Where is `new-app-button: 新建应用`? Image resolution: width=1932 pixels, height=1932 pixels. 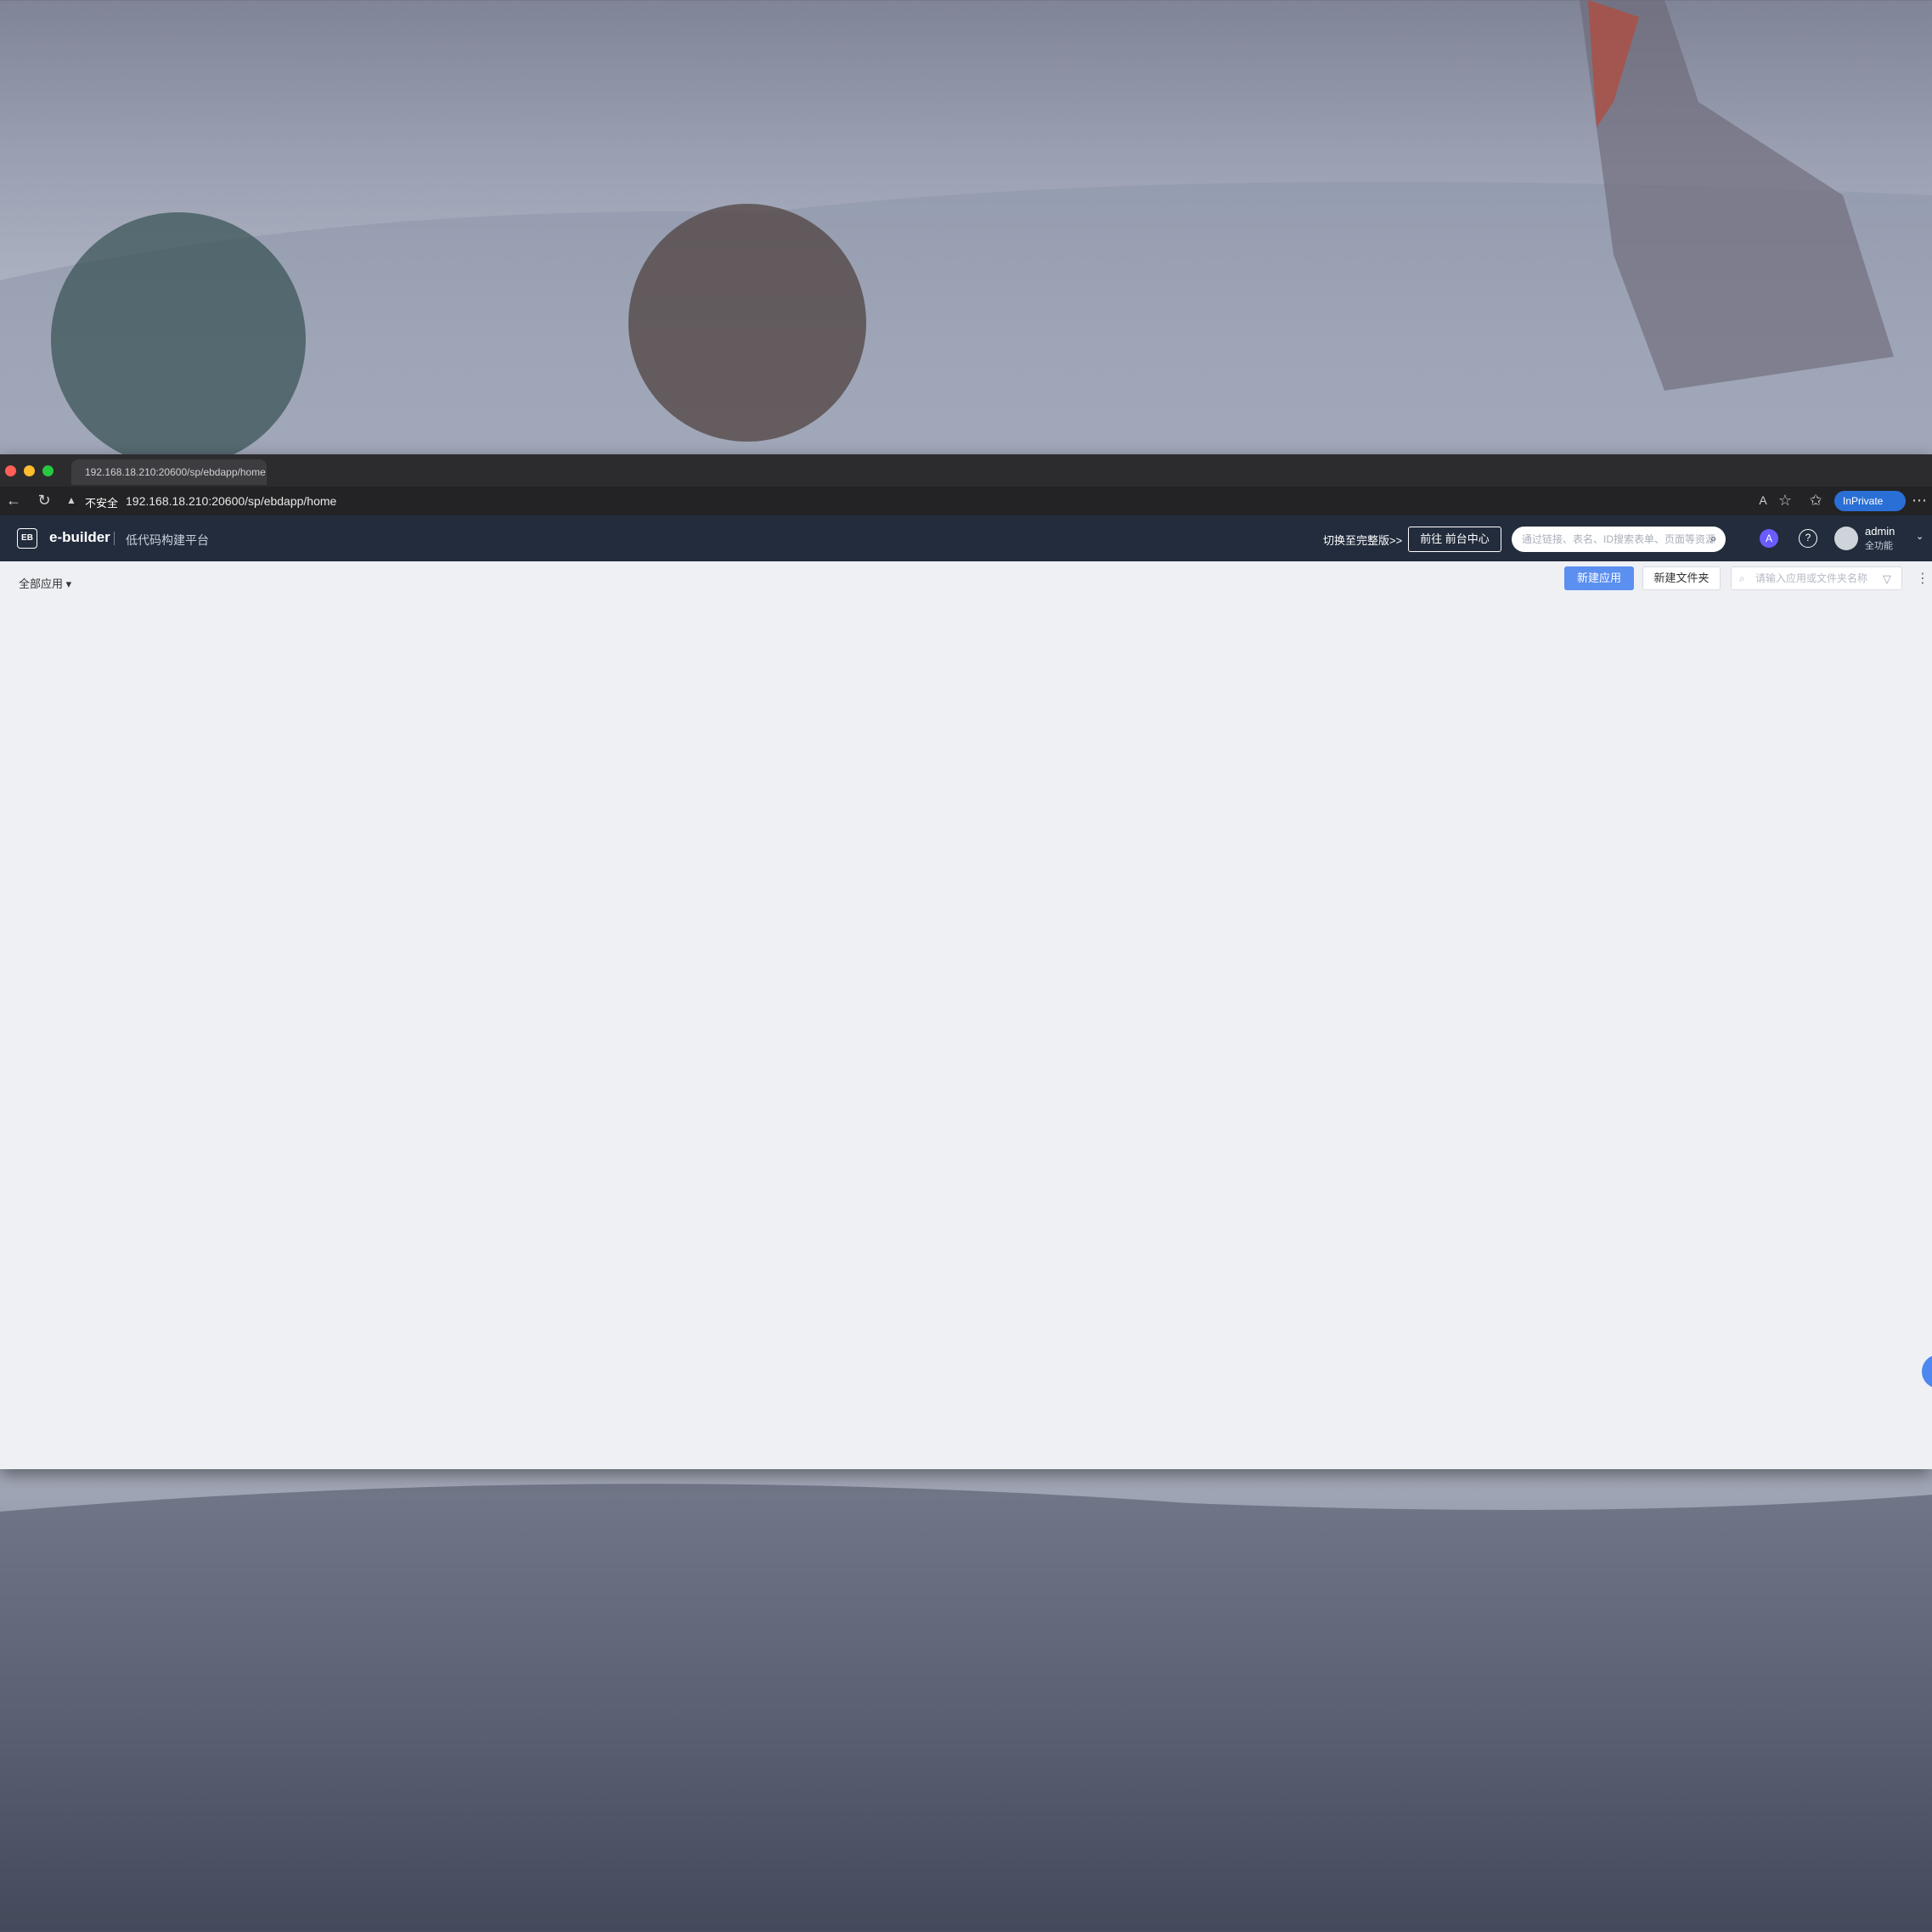
new-app-button: 新建应用 is located at coordinates (1599, 578).